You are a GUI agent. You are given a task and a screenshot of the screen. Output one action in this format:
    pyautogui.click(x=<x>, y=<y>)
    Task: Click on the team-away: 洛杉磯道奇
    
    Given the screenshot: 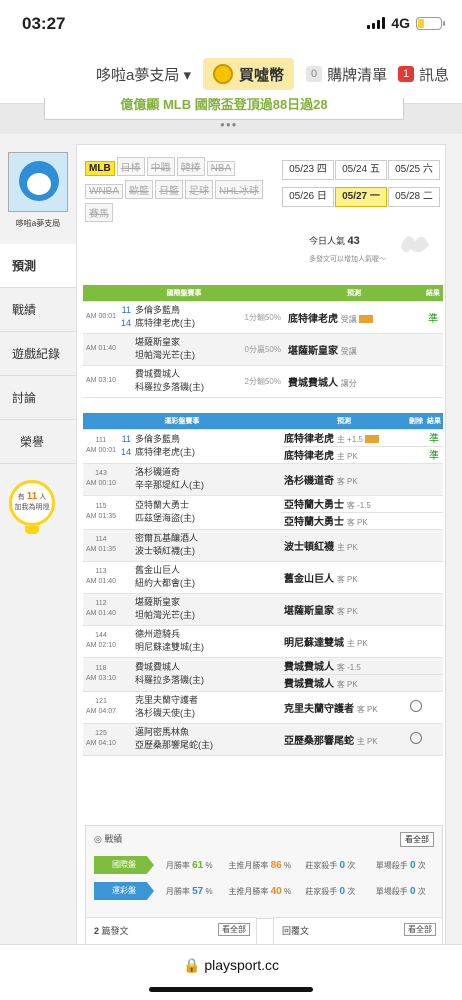 What is the action you would take?
    pyautogui.click(x=158, y=472)
    